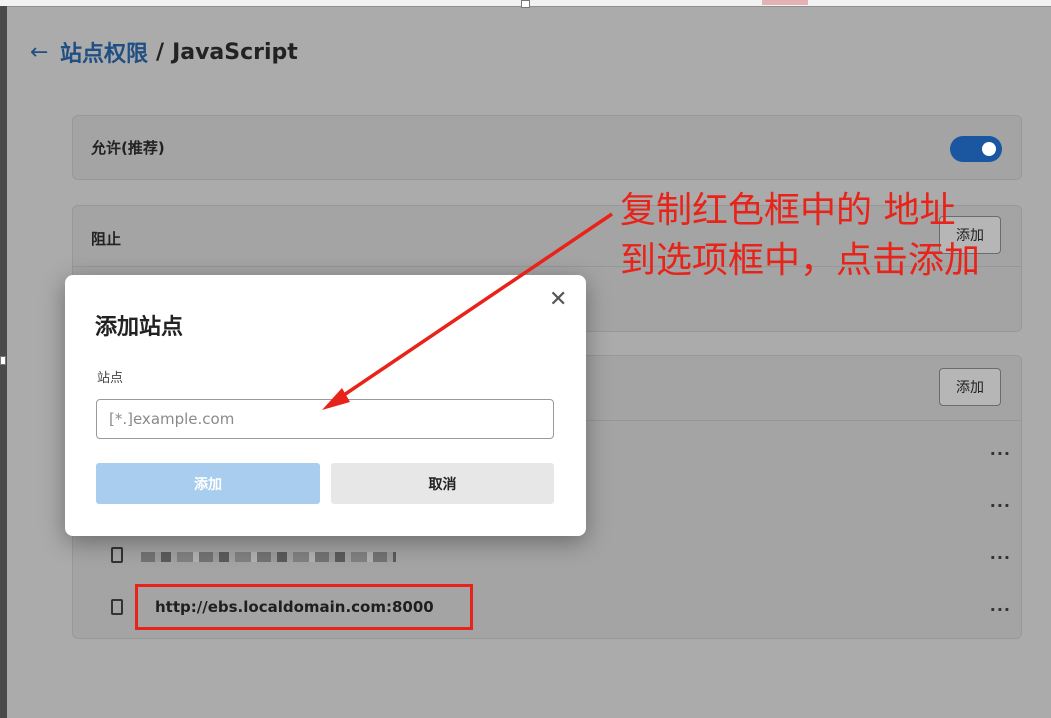  Describe the element at coordinates (525, 4) in the screenshot. I see `resize-handle-top` at that location.